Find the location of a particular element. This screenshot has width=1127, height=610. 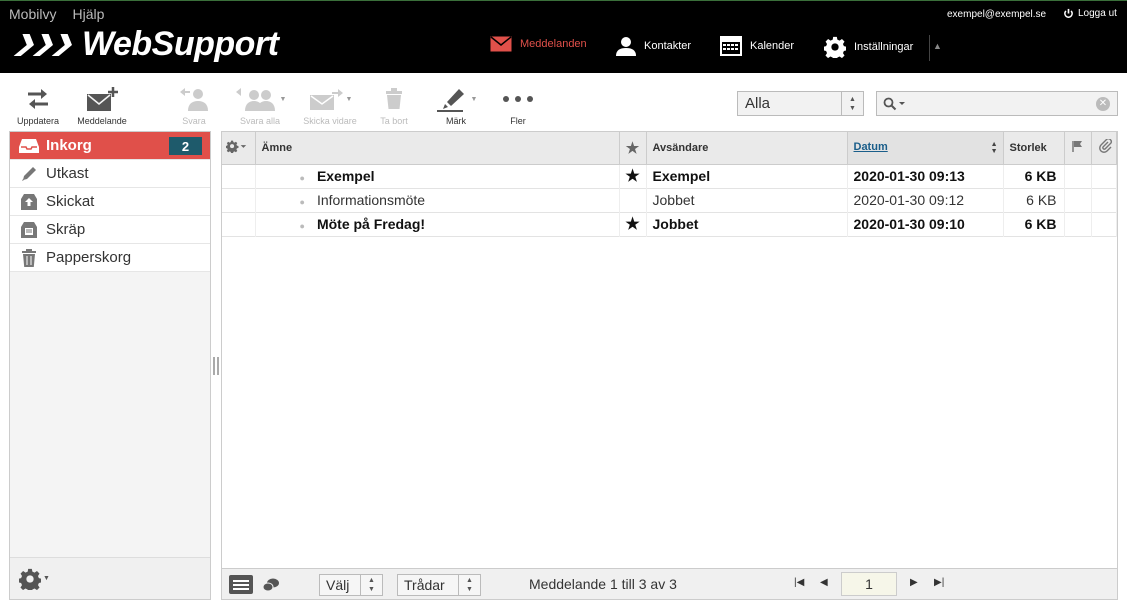

column-attachment is located at coordinates (1104, 148).